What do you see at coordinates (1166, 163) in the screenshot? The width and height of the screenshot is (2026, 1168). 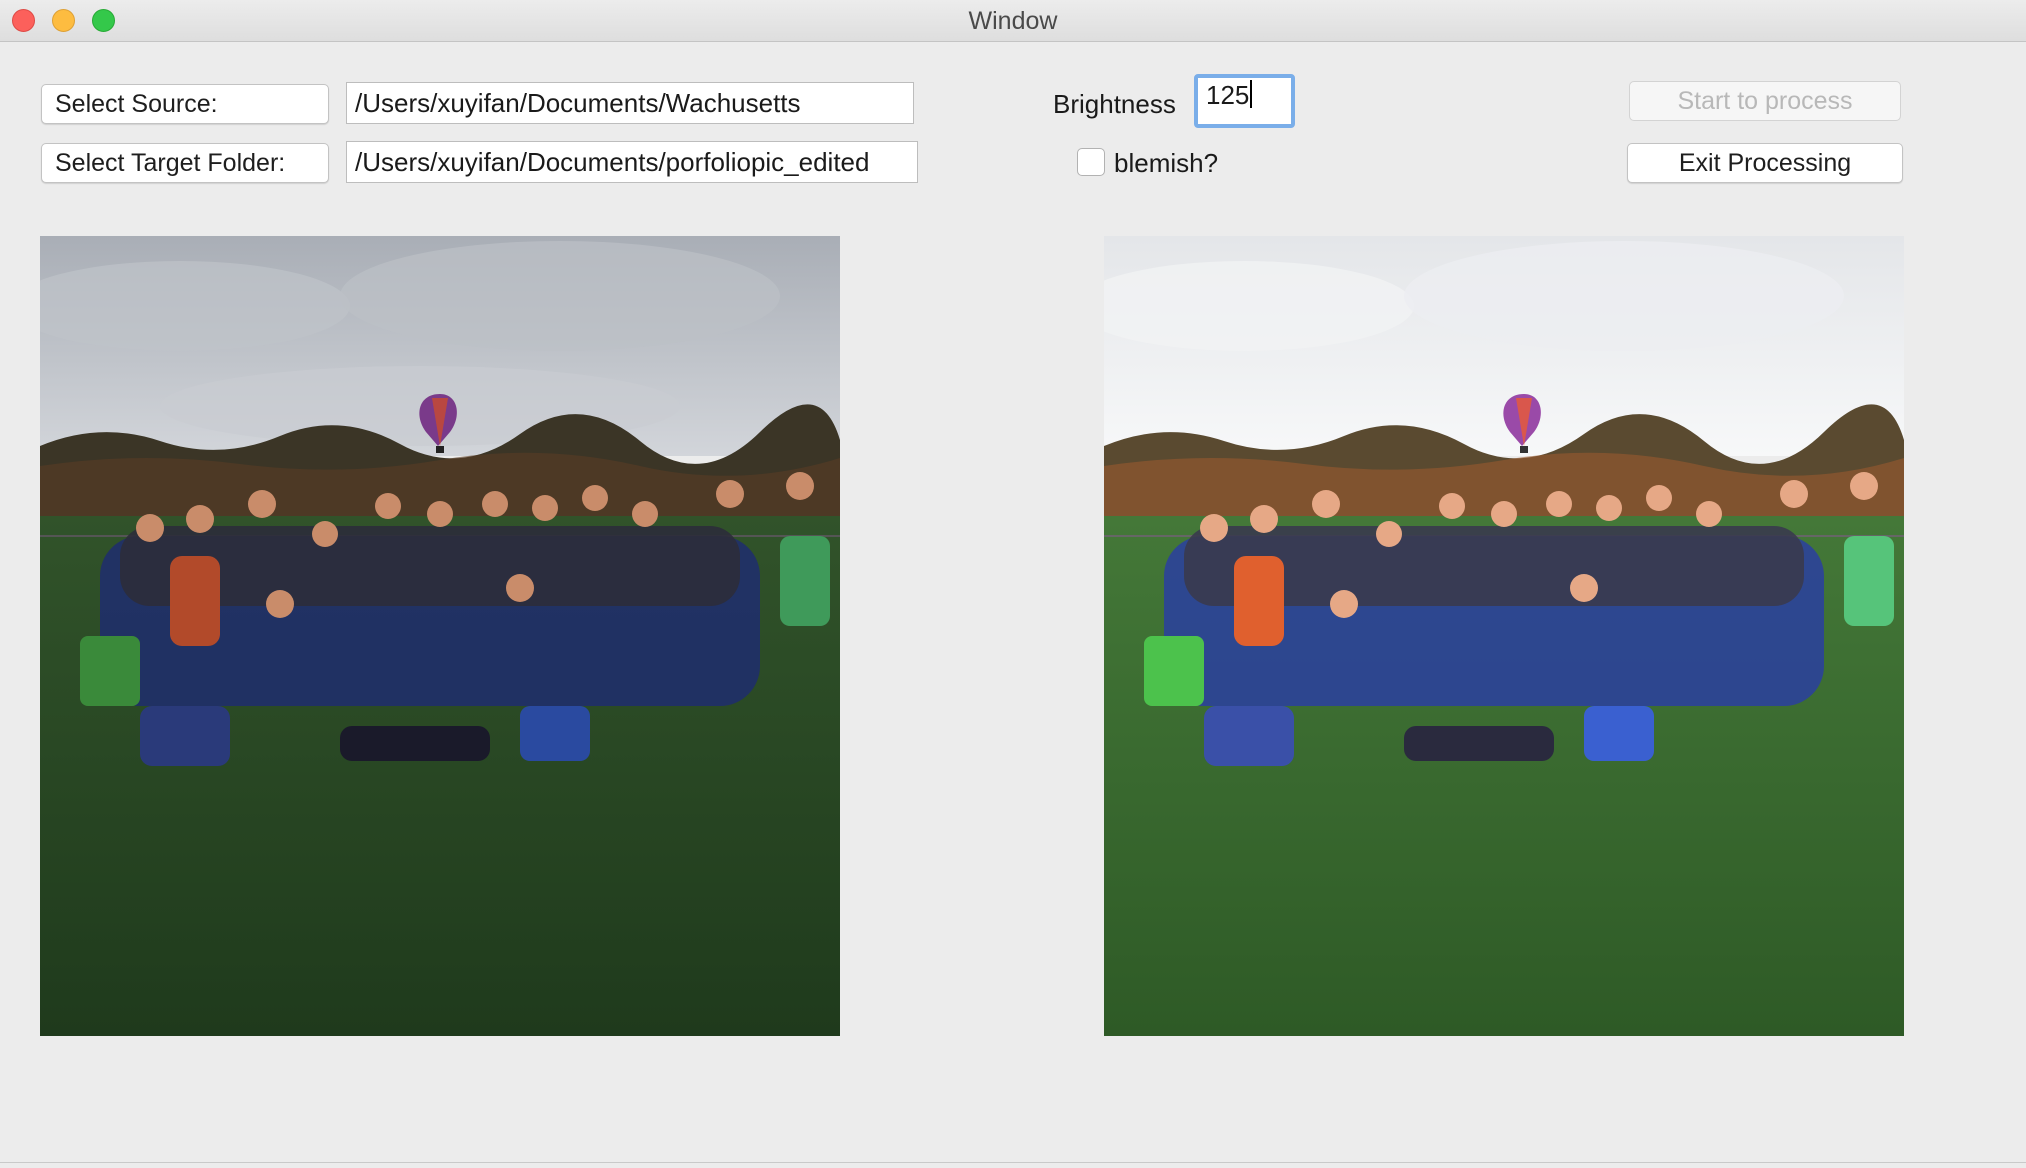 I see `blemish-label: blemish?` at bounding box center [1166, 163].